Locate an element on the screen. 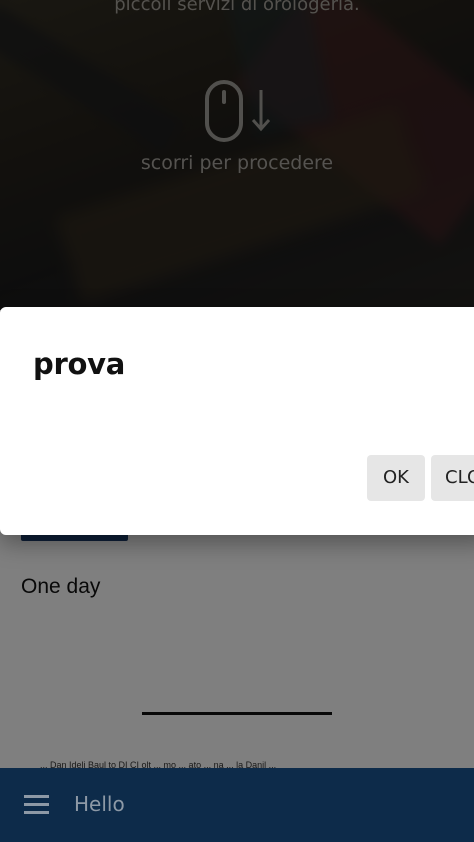 This screenshot has width=474, height=842. close-button: CLOSE is located at coordinates (452, 478).